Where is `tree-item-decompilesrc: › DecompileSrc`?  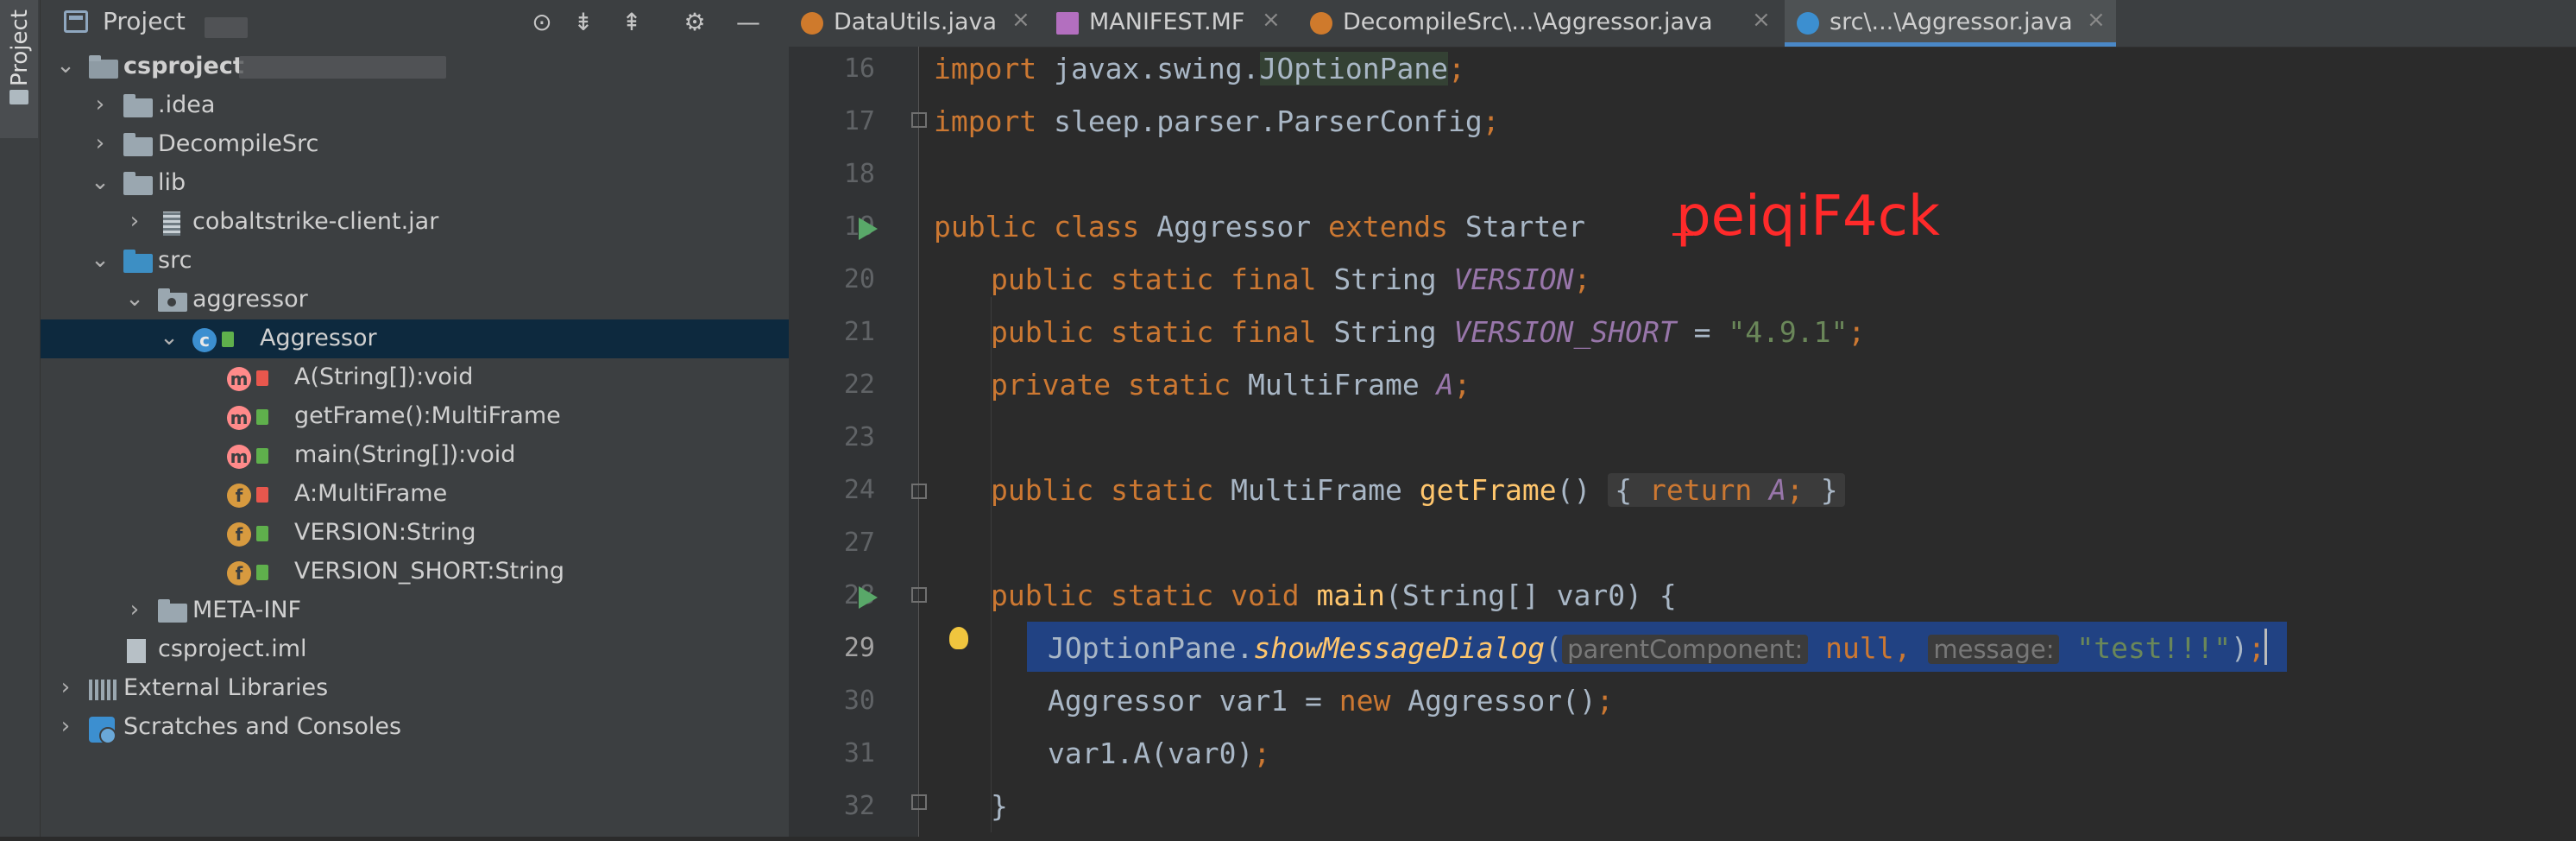
tree-item-decompilesrc: › DecompileSrc is located at coordinates (415, 144).